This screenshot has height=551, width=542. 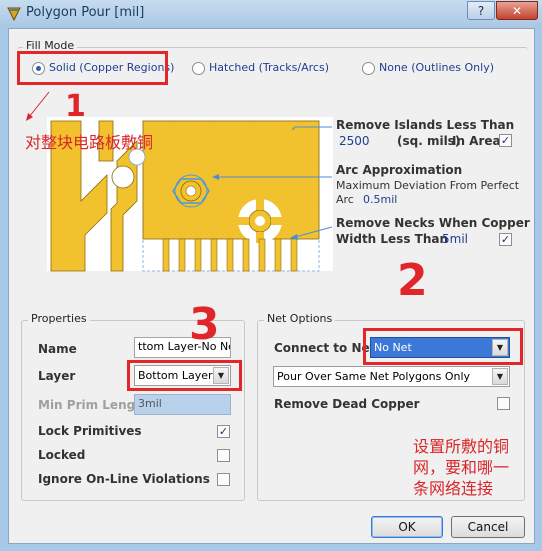 What do you see at coordinates (429, 141) in the screenshot?
I see `islands-unit: (sq. mils)` at bounding box center [429, 141].